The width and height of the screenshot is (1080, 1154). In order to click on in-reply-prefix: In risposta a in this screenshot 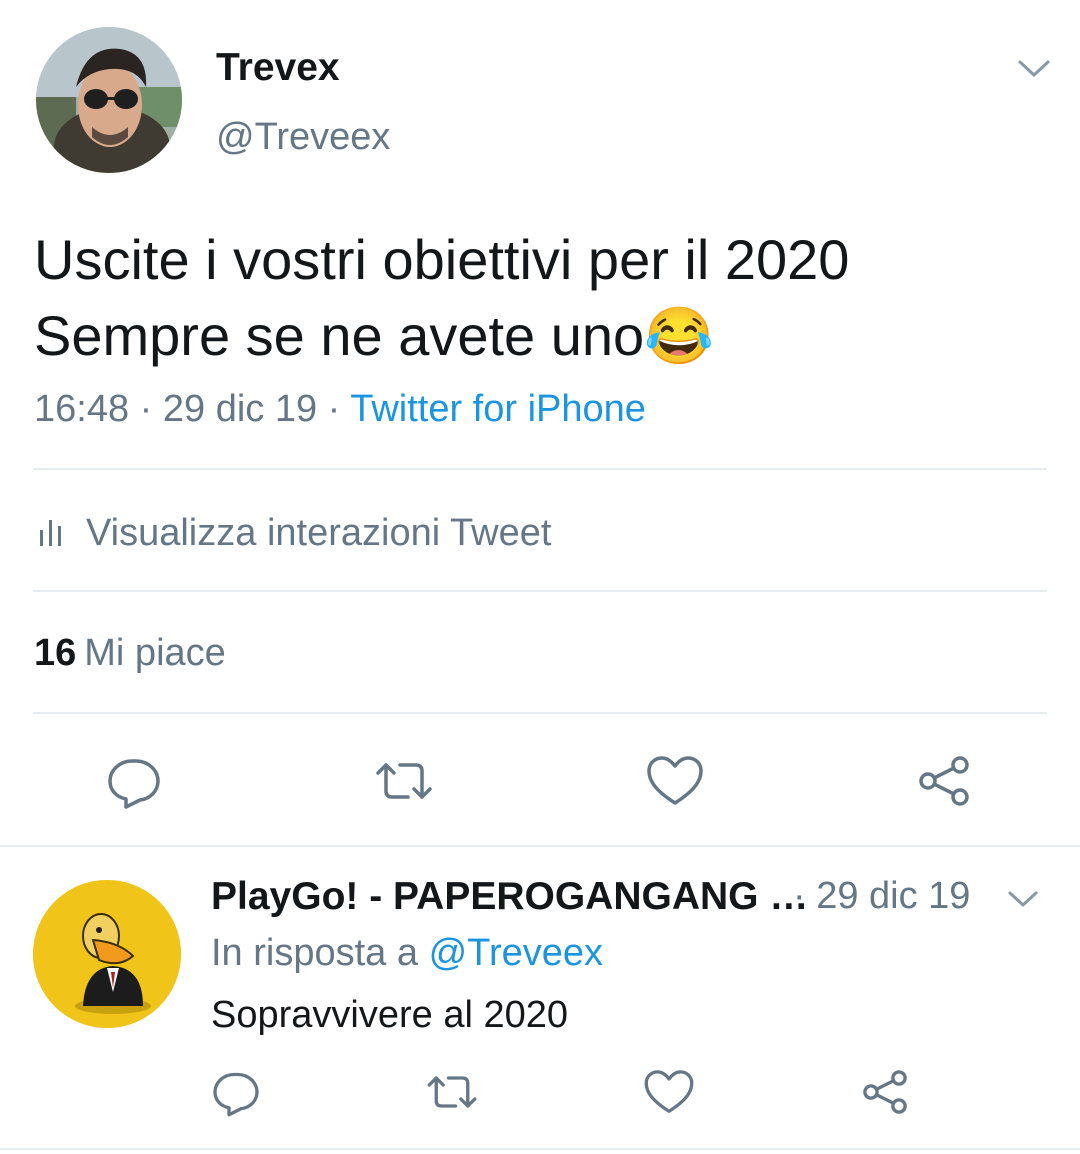, I will do `click(314, 953)`.